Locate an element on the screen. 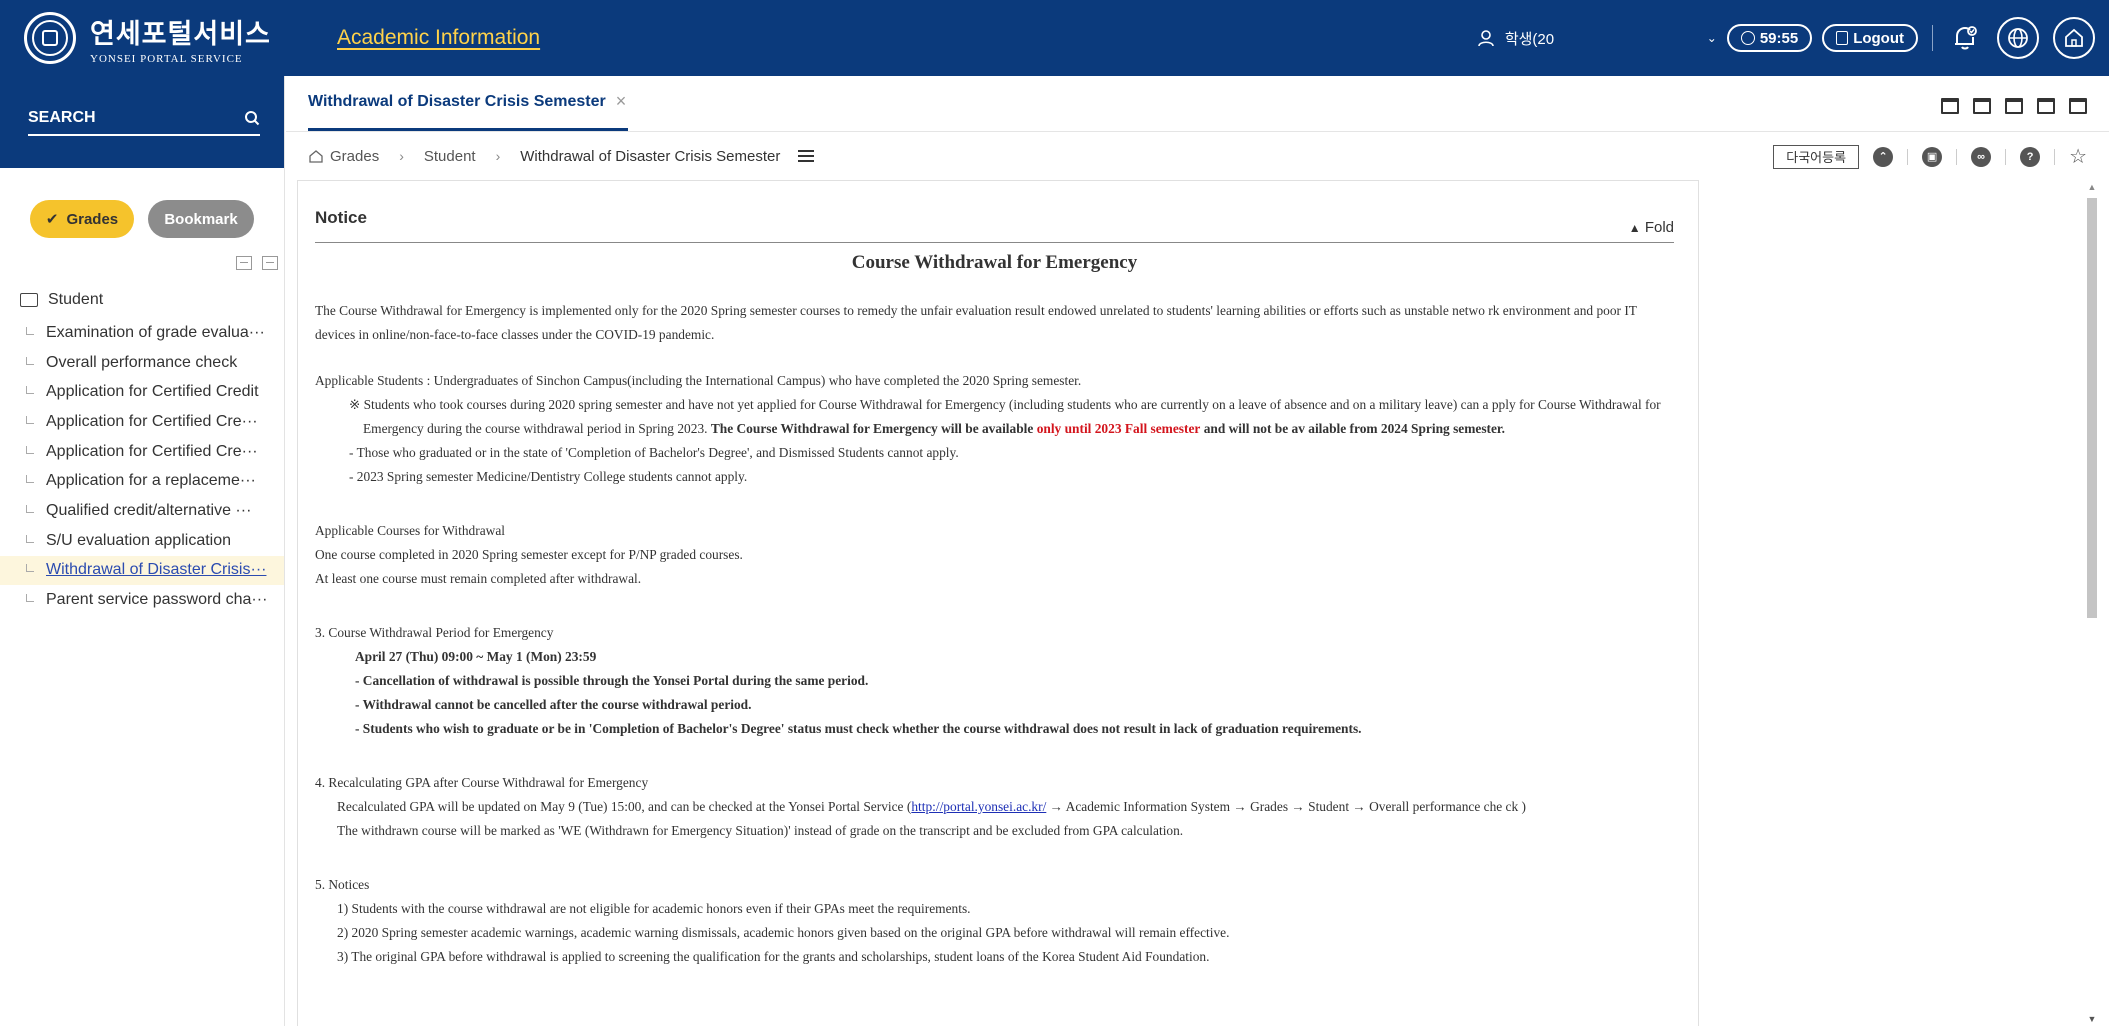 The height and width of the screenshot is (1026, 2109). notice-title: Course Withdrawal for Emergency is located at coordinates (994, 262).